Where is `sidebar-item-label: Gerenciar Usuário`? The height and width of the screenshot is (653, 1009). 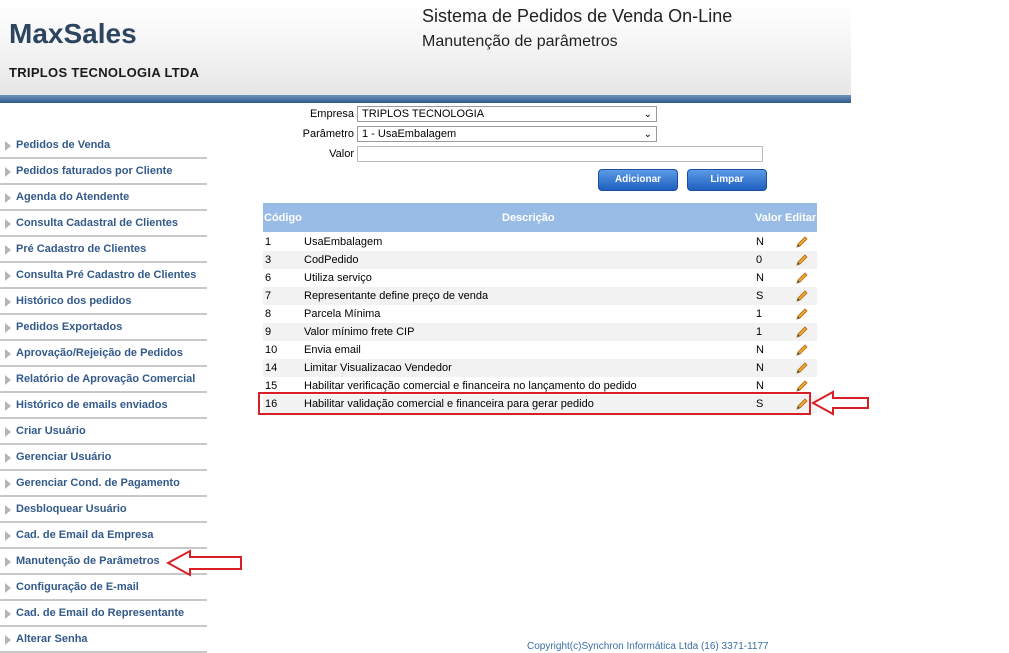
sidebar-item-label: Gerenciar Usuário is located at coordinates (64, 457).